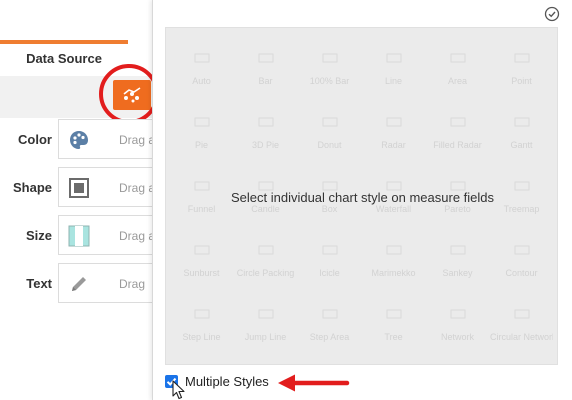 The height and width of the screenshot is (400, 572). I want to click on chart-style-option: Icicle, so click(329, 259).